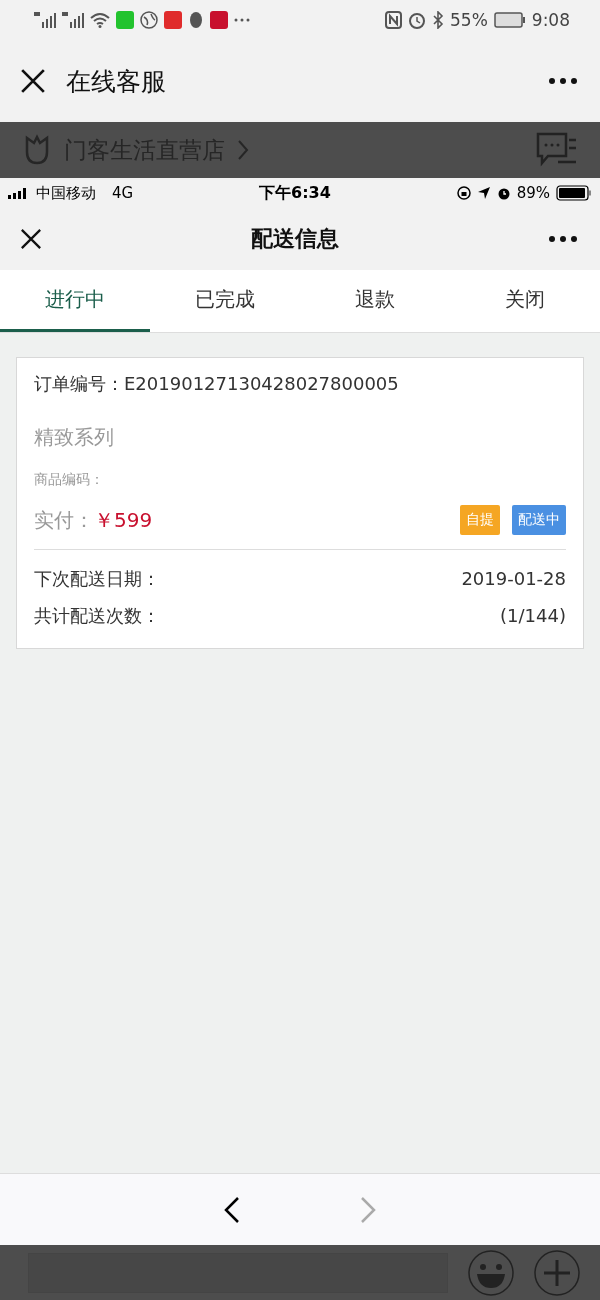 The image size is (600, 1300). Describe the element at coordinates (295, 193) in the screenshot. I see `clock-time: 下午6:34` at that location.